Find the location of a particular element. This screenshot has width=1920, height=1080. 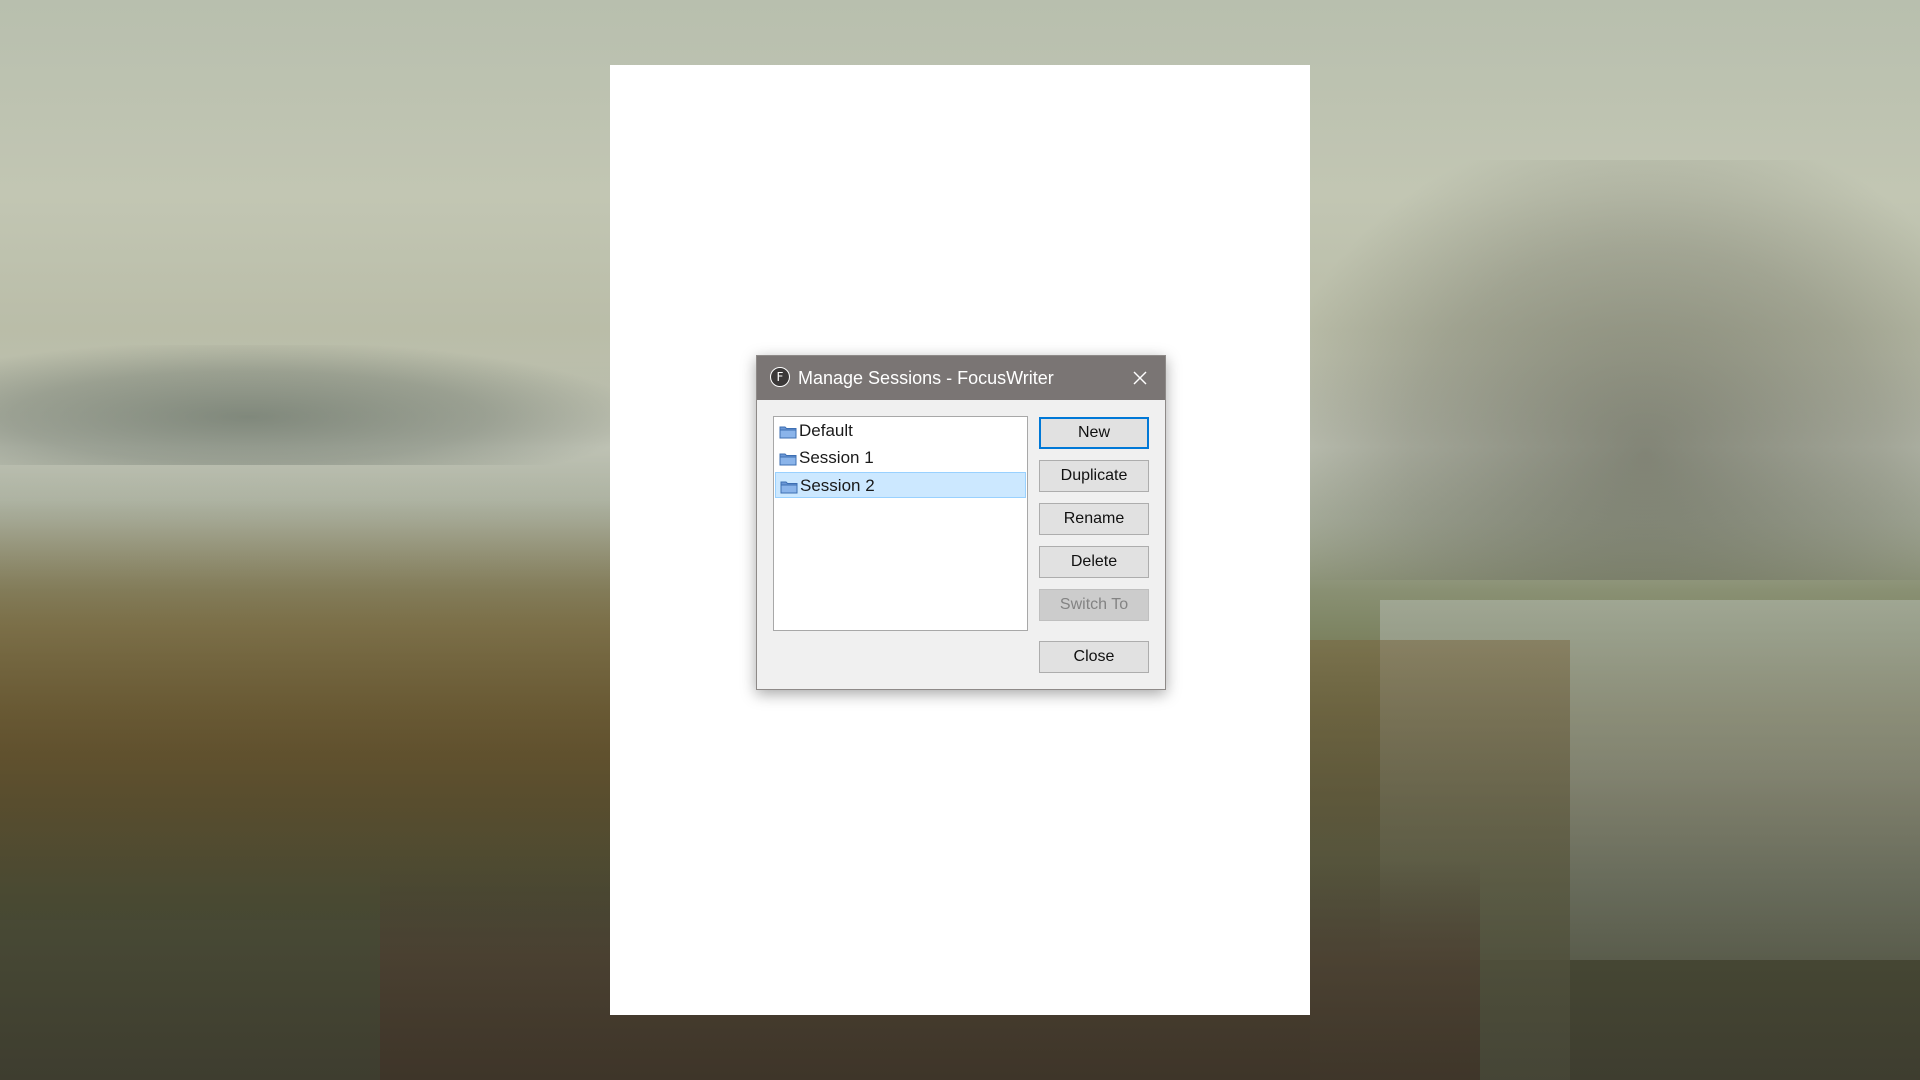

duplicate-button: Duplicate is located at coordinates (1094, 476).